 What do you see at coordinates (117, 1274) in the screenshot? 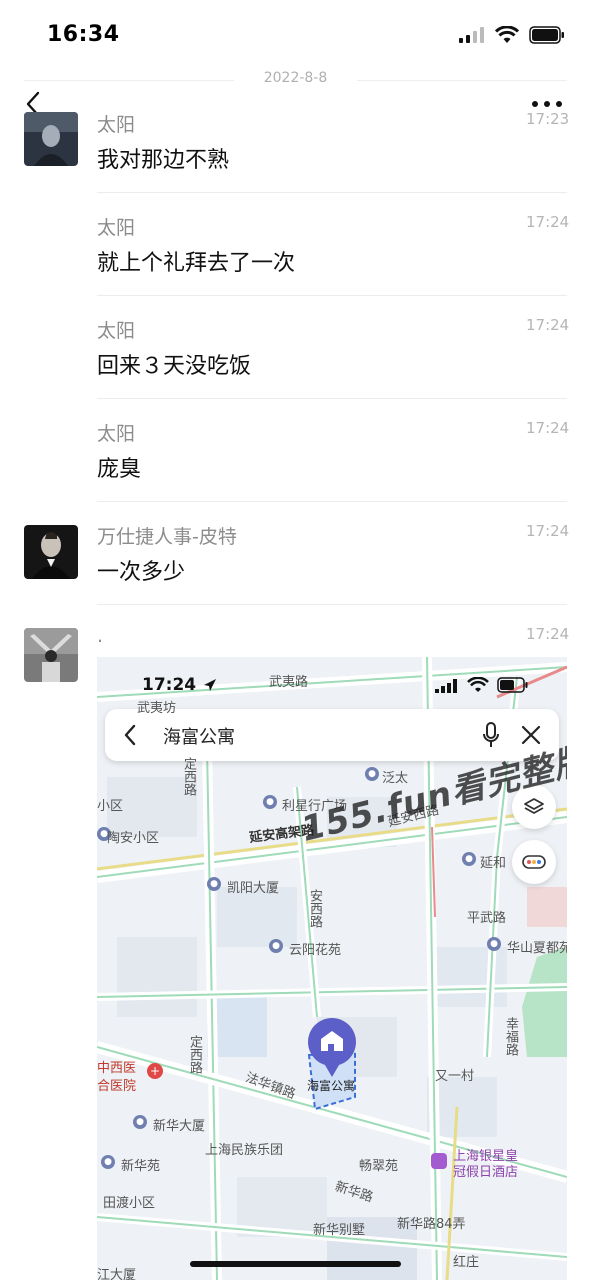
I see `map-label: 江大厦` at bounding box center [117, 1274].